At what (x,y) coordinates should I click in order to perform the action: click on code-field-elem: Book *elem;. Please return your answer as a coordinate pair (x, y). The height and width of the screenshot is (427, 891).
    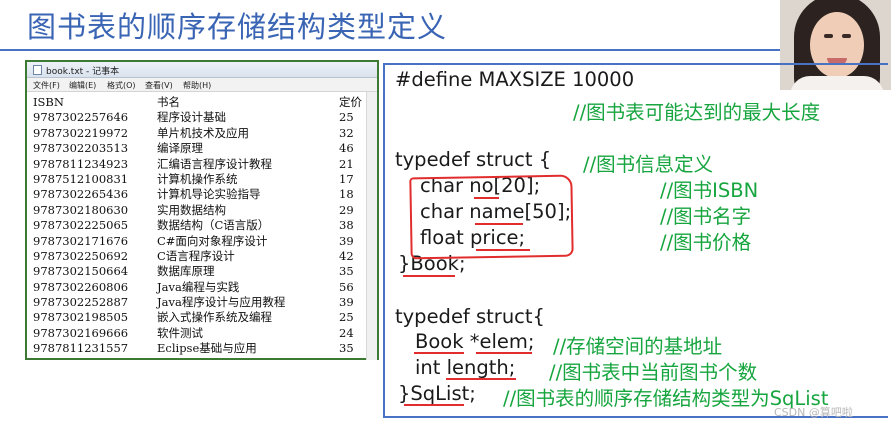
    Looking at the image, I should click on (475, 341).